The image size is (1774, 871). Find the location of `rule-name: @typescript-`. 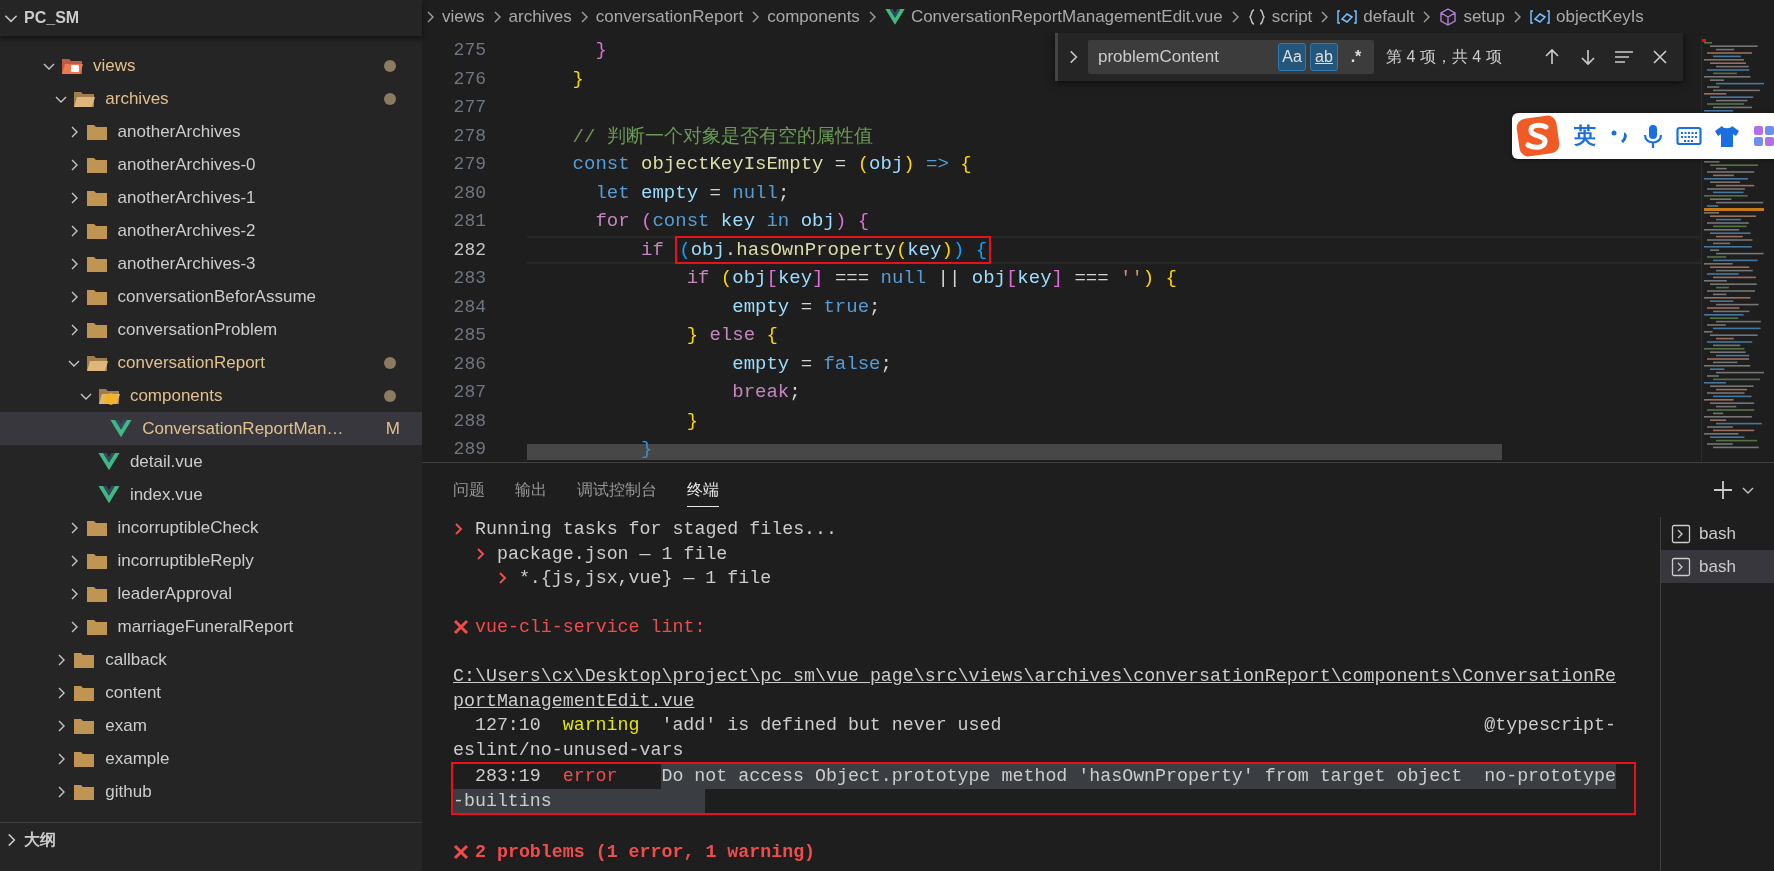

rule-name: @typescript- is located at coordinates (1550, 725).